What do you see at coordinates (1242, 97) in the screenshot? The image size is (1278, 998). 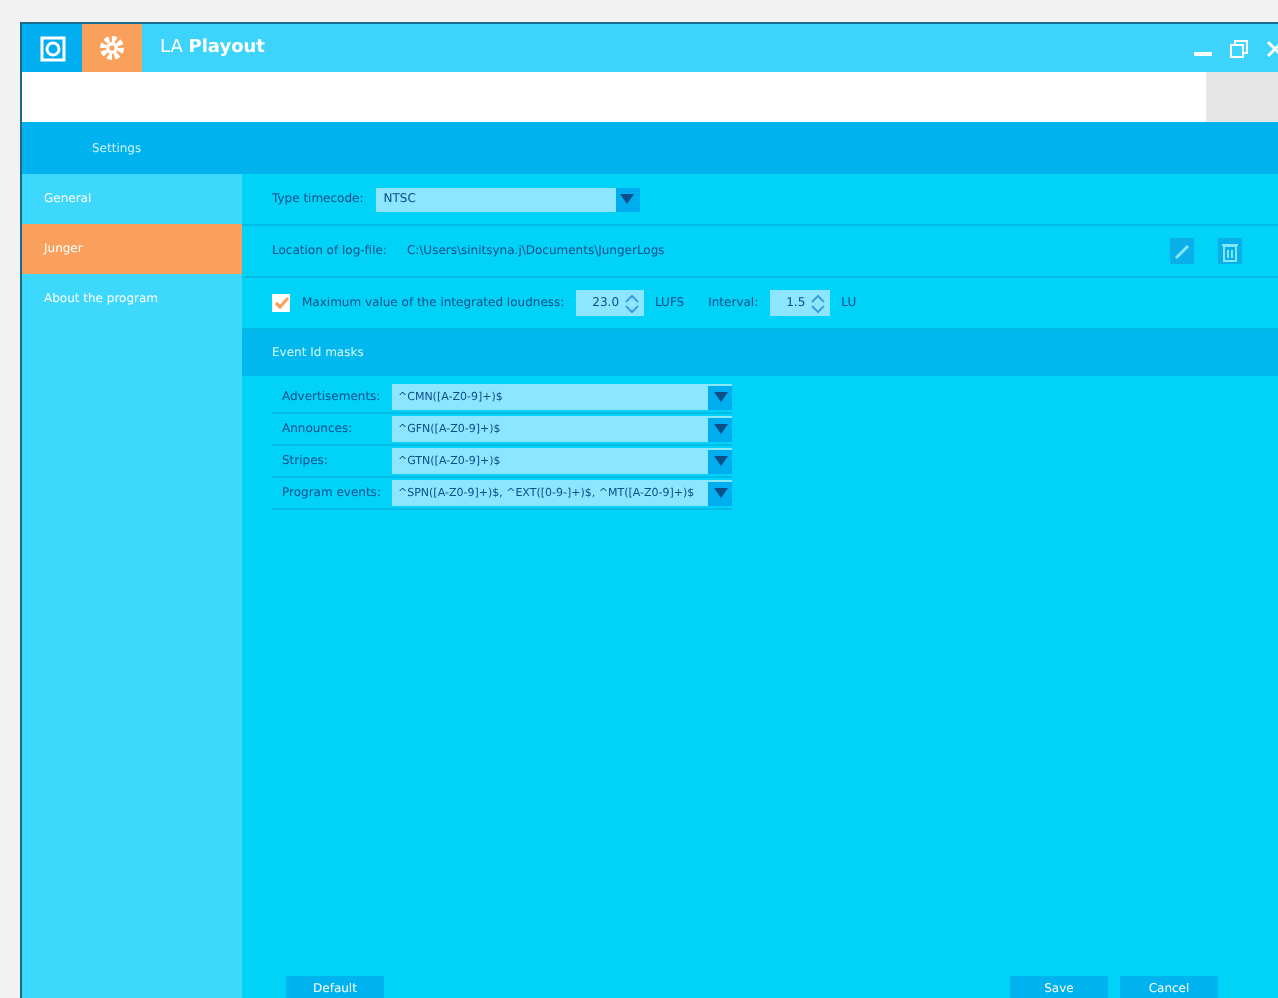 I see `header-side-panel` at bounding box center [1242, 97].